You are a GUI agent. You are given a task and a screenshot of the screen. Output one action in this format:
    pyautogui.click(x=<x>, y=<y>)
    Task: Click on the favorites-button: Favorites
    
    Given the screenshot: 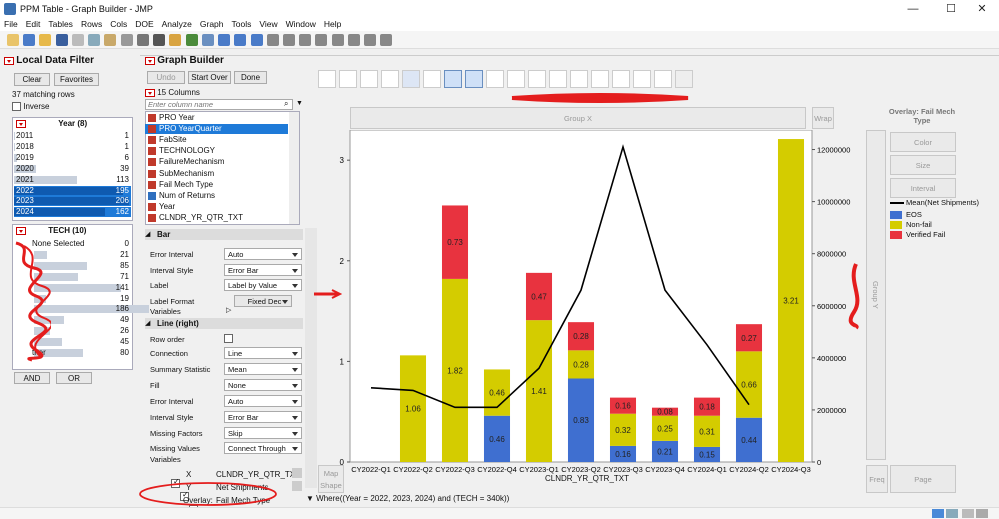 What is the action you would take?
    pyautogui.click(x=76, y=79)
    